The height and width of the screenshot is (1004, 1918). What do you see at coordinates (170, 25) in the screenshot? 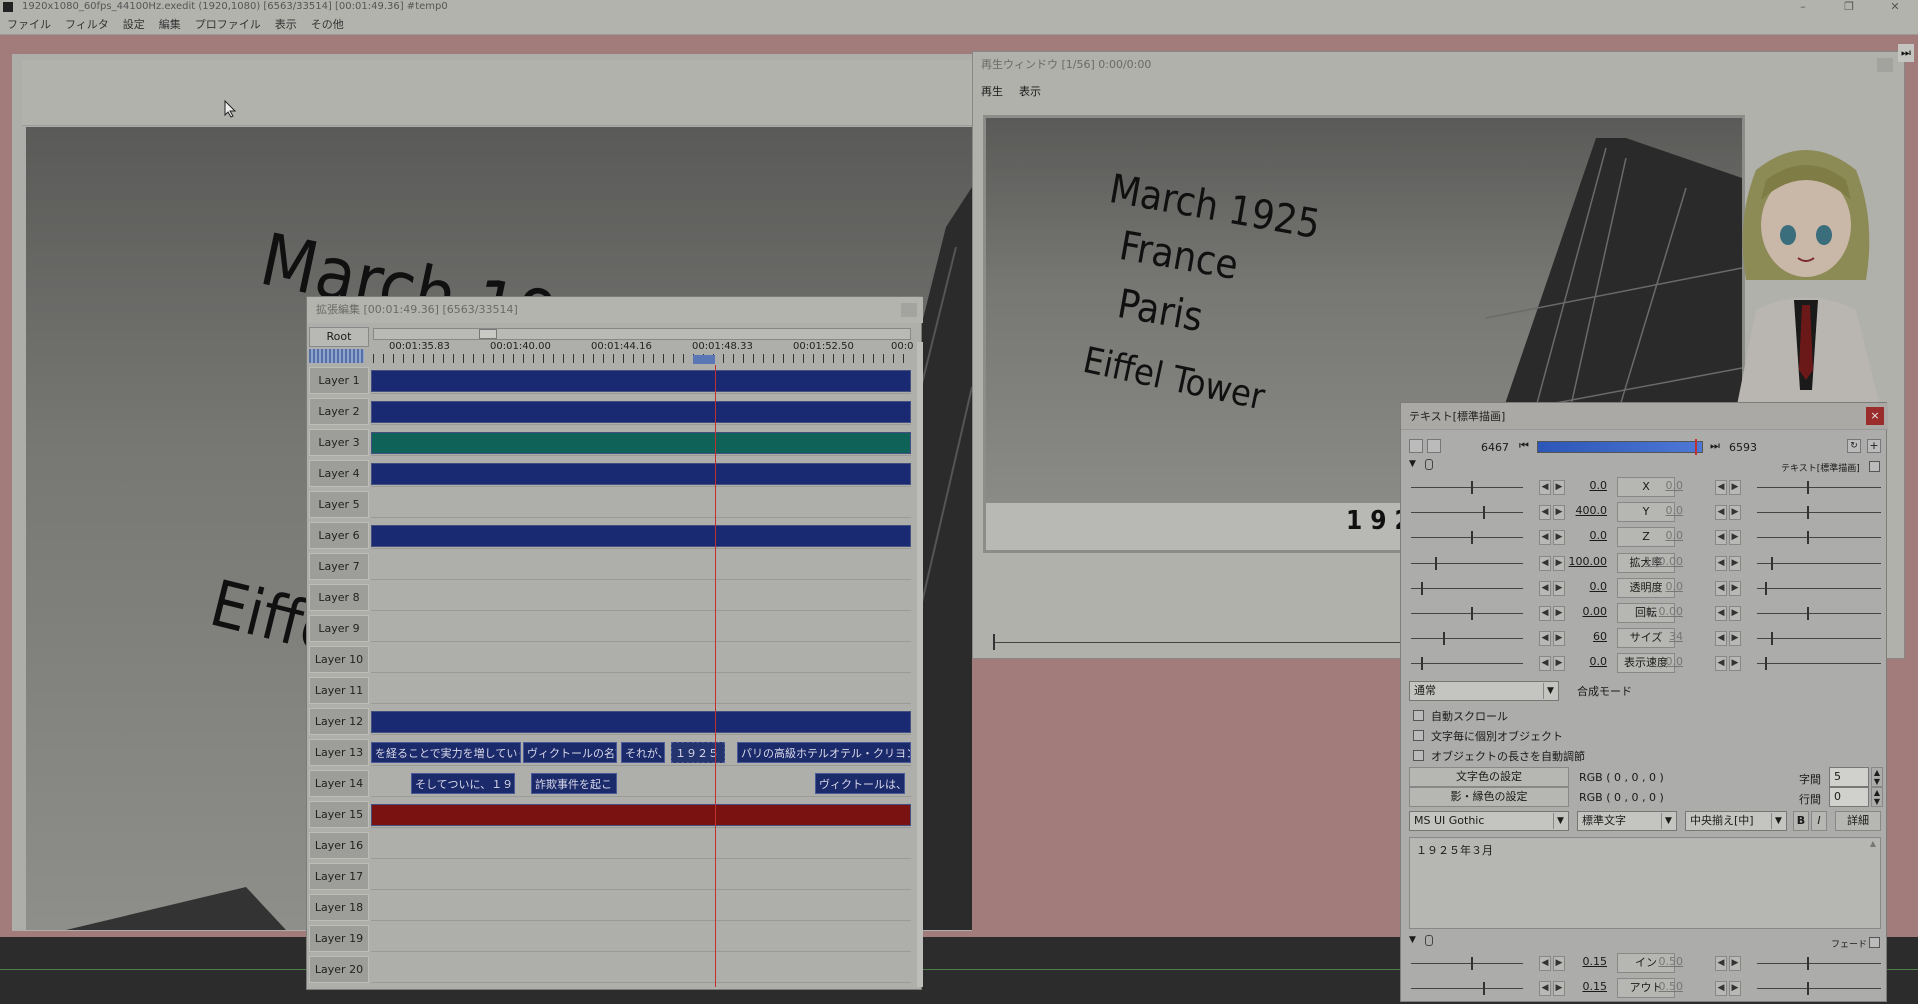
I see `menu-edit: 編集` at bounding box center [170, 25].